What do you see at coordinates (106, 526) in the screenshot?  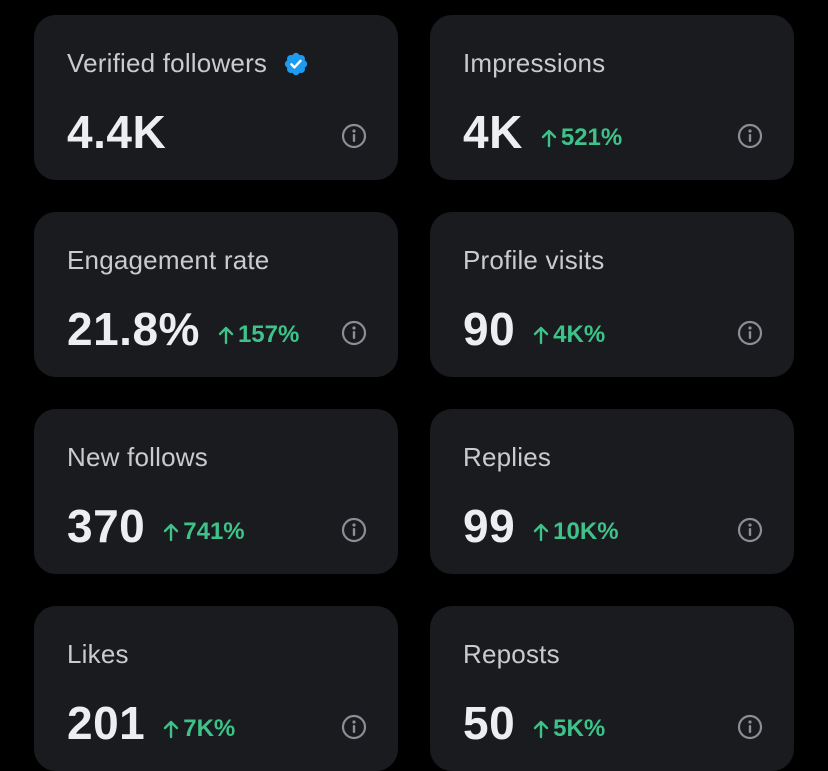 I see `metric-value: 370` at bounding box center [106, 526].